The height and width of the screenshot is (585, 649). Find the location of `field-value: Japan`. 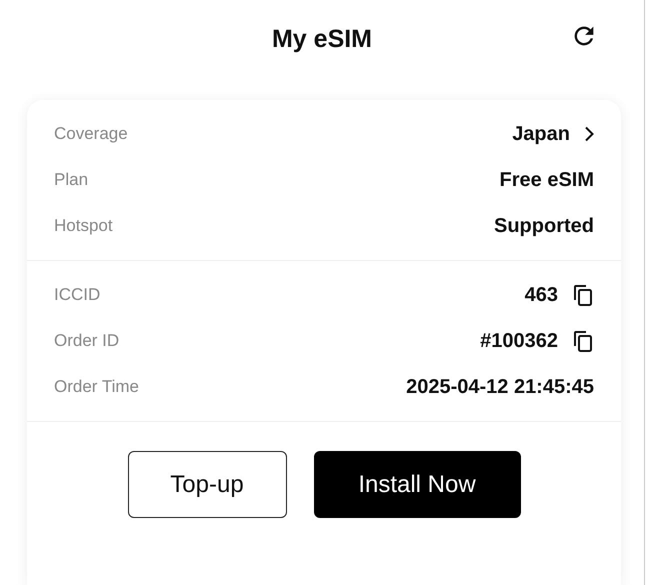

field-value: Japan is located at coordinates (541, 134).